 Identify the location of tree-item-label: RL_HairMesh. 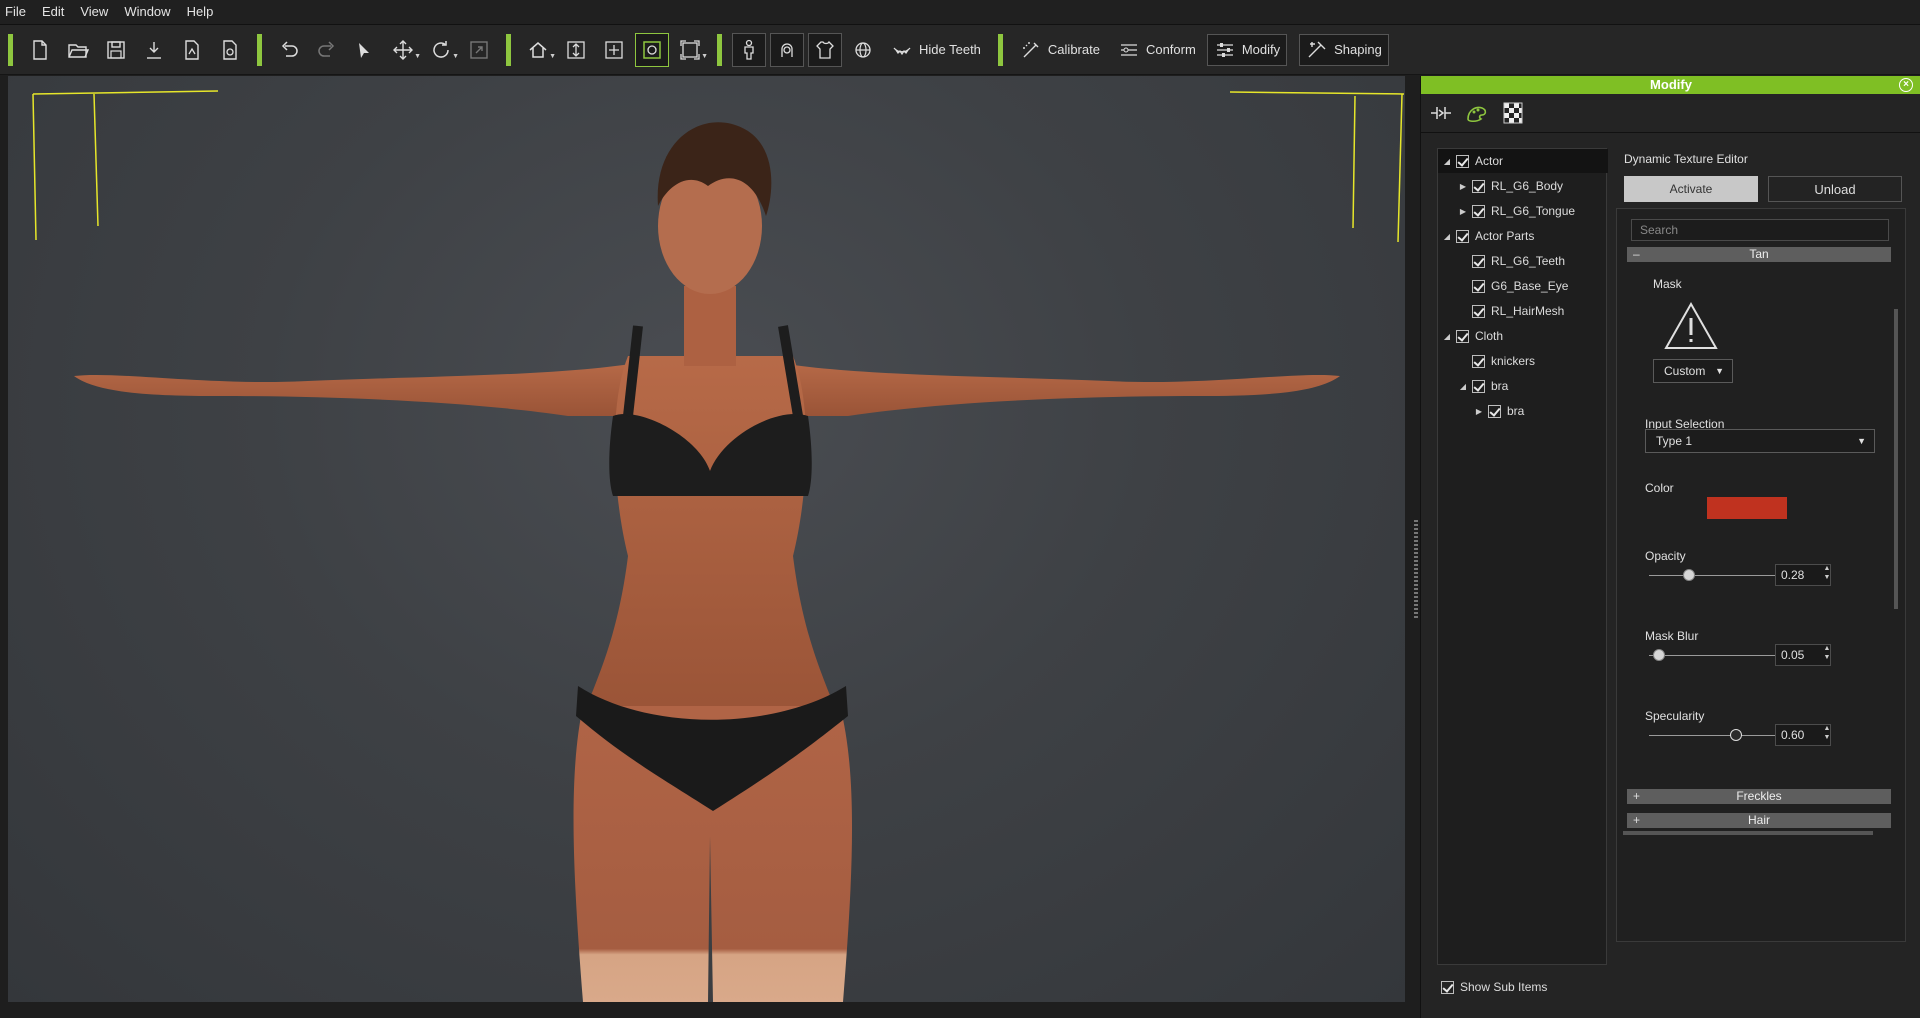
(1528, 311).